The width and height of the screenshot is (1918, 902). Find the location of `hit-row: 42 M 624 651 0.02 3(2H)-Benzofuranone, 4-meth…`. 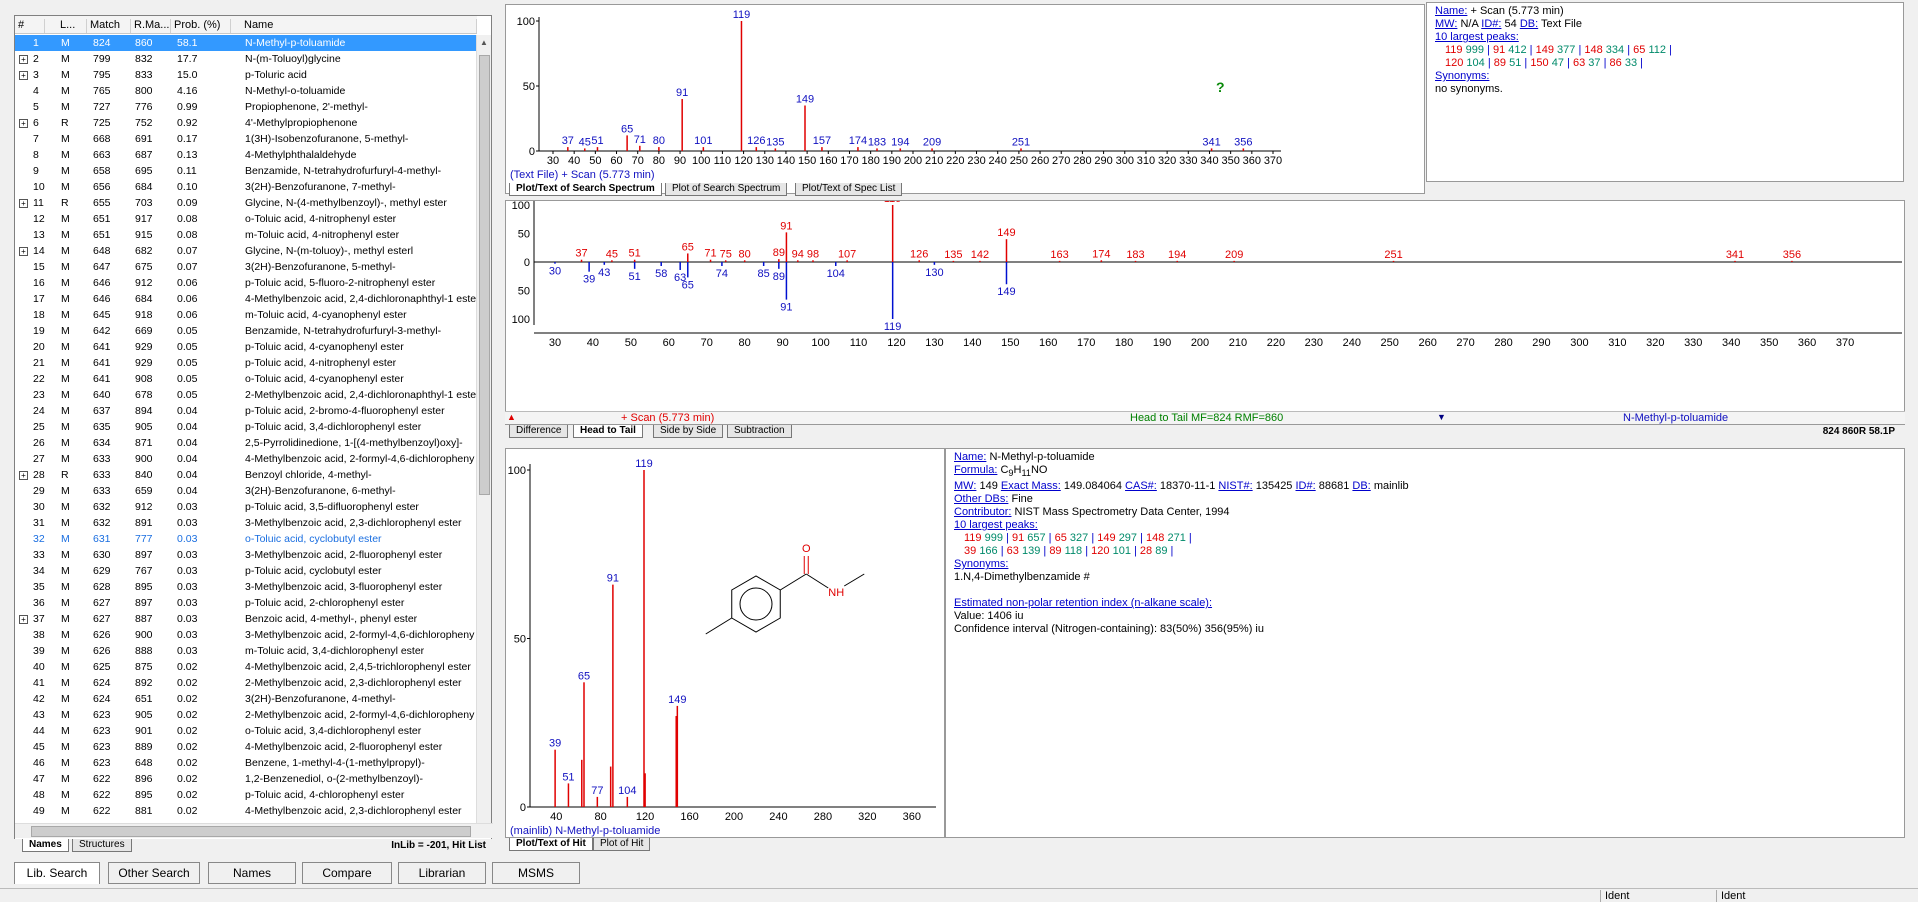

hit-row: 42 M 624 651 0.02 3(2H)-Benzofuranone, 4-meth… is located at coordinates (246, 699).